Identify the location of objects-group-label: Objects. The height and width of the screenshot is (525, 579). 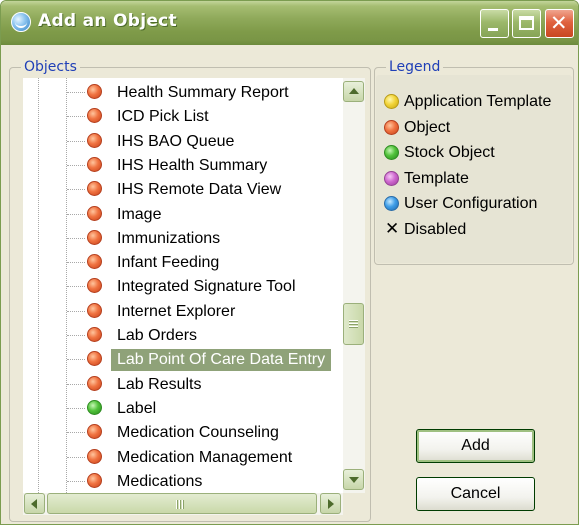
(50, 67).